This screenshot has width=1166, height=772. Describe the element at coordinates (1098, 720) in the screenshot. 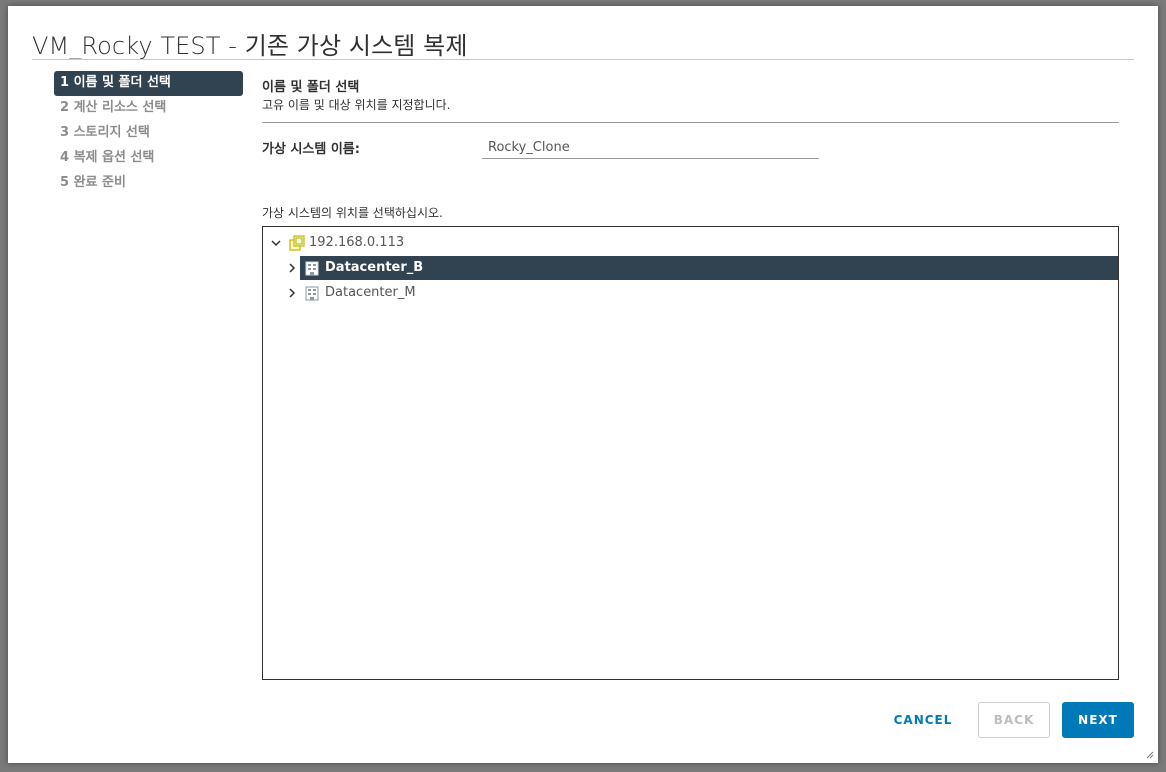

I see `next-button: NEXT` at that location.